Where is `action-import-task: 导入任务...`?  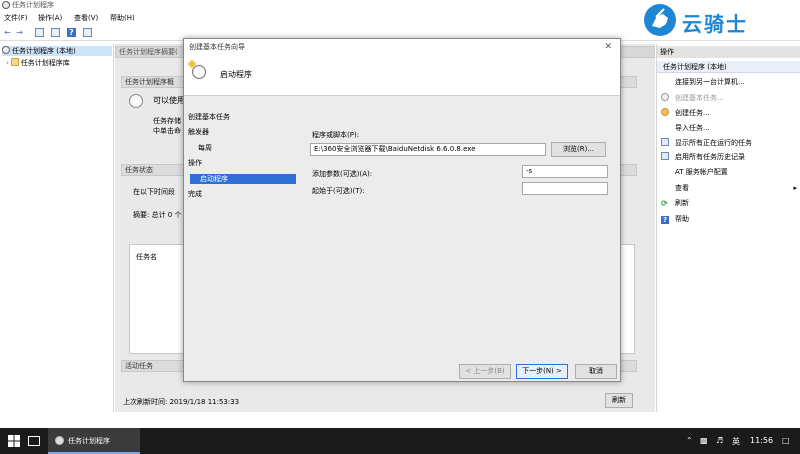
action-import-task: 导入任务... is located at coordinates (692, 128).